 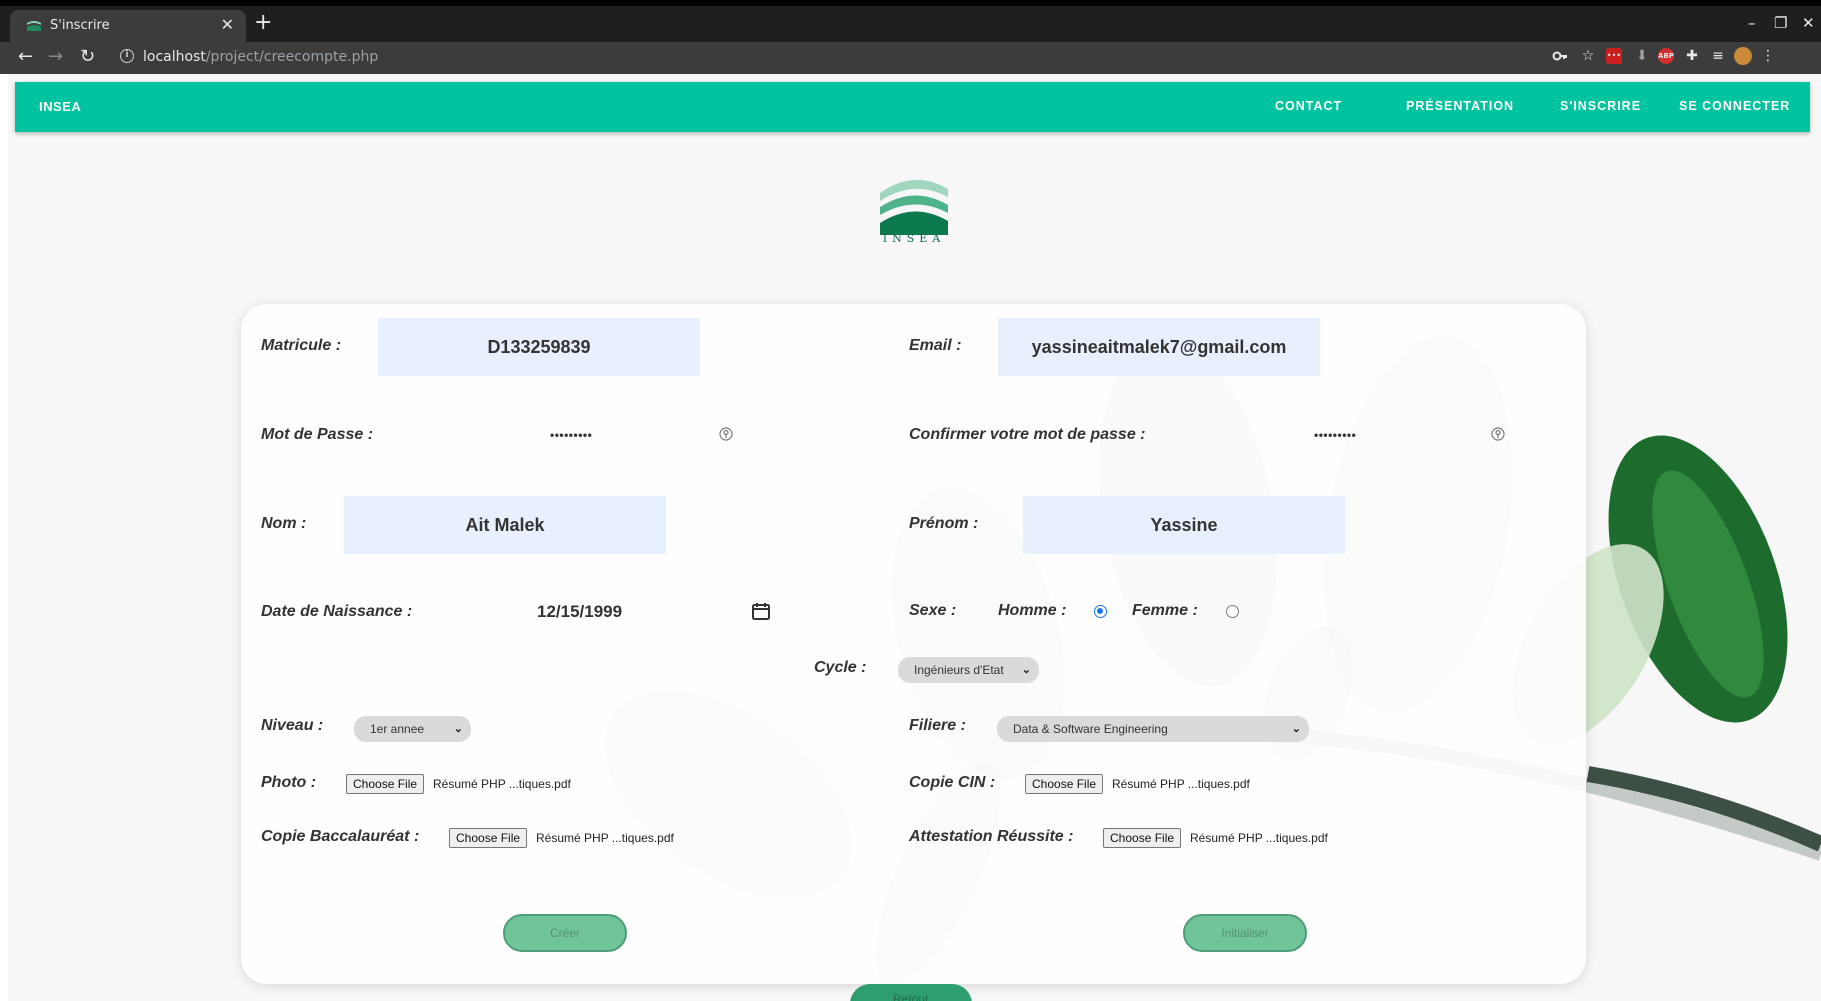 I want to click on bac-file-name: Résumé PHP ...tiques.pdf, so click(x=605, y=838).